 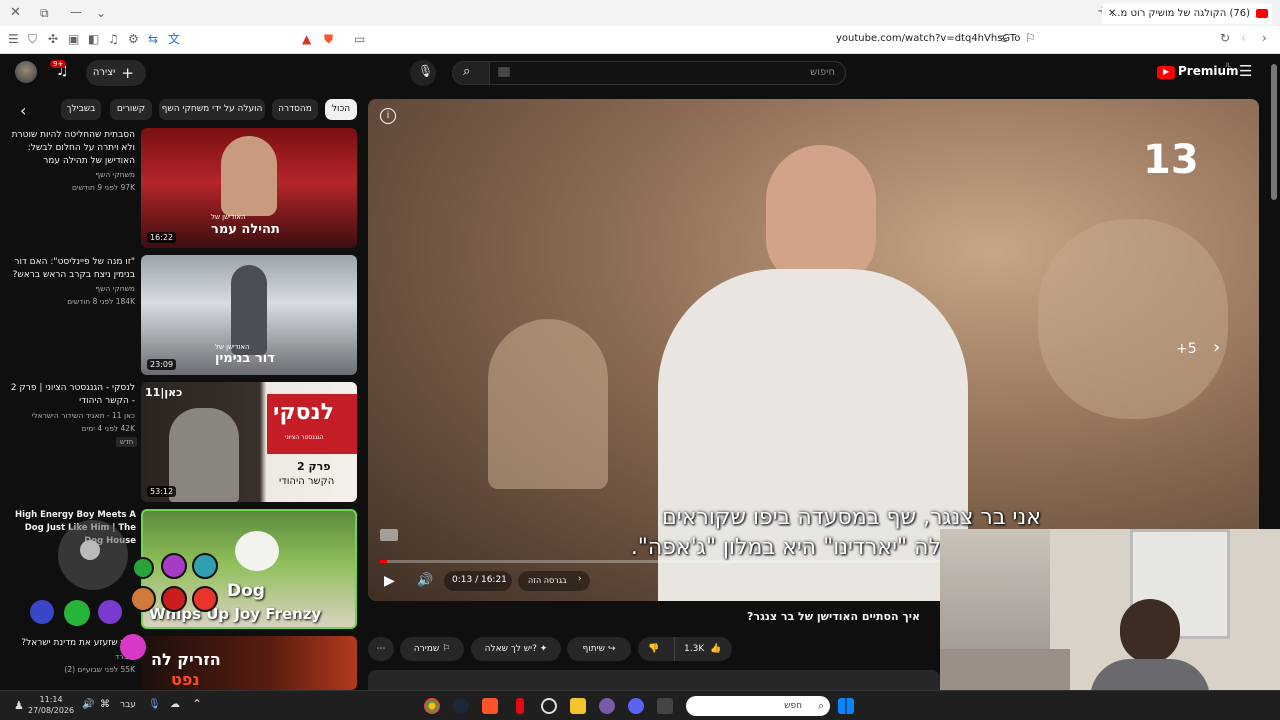 What do you see at coordinates (70, 643) in the screenshot?
I see `related-title-5: ...ת שזעזע את מדינת ישראל?` at bounding box center [70, 643].